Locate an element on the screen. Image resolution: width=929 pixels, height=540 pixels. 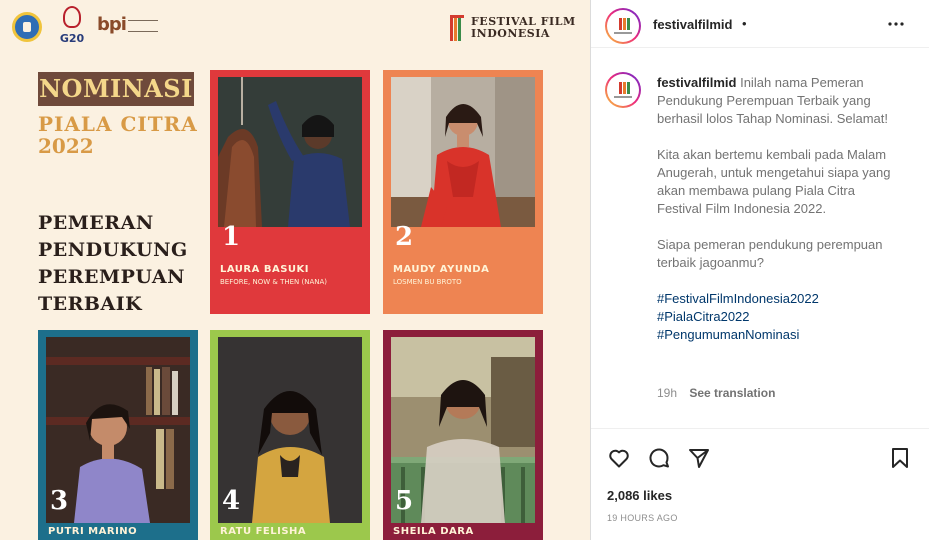
nominee-number: 3 is located at coordinates (59, 501).